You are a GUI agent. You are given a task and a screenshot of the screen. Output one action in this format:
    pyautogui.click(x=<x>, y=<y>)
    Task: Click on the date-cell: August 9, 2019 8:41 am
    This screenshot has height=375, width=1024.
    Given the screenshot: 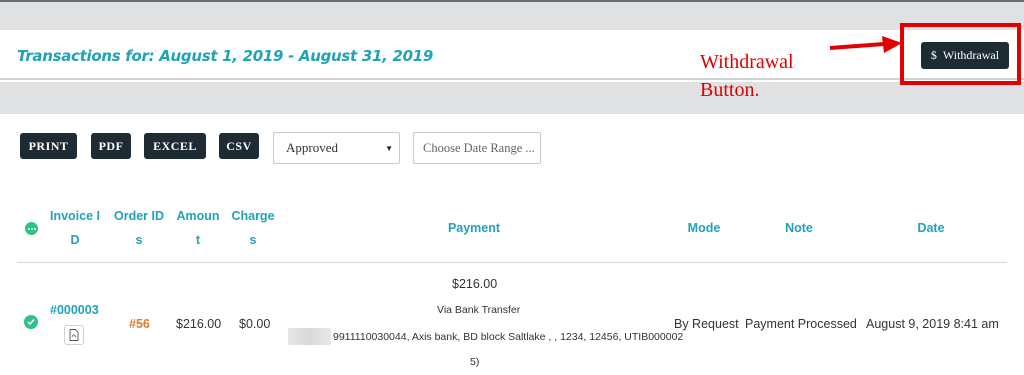 What is the action you would take?
    pyautogui.click(x=932, y=324)
    